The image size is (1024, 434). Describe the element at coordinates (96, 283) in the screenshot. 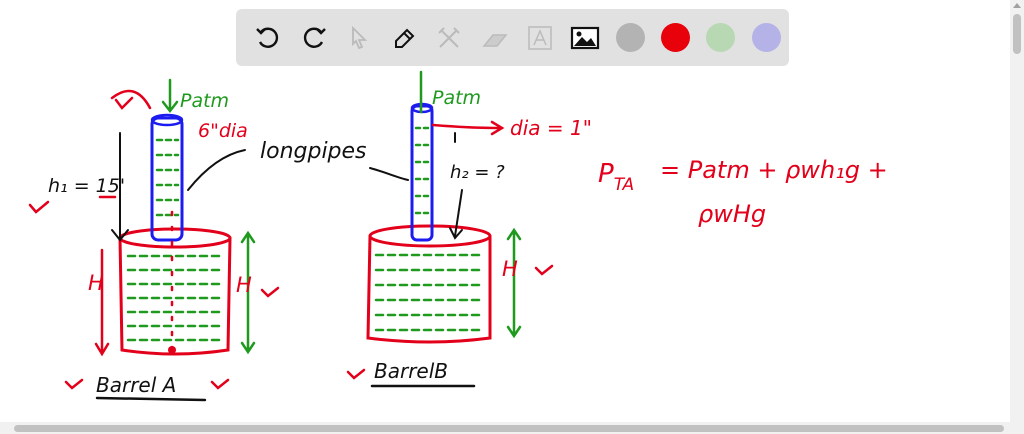

I see `barrel-a-h-left-label: H` at that location.